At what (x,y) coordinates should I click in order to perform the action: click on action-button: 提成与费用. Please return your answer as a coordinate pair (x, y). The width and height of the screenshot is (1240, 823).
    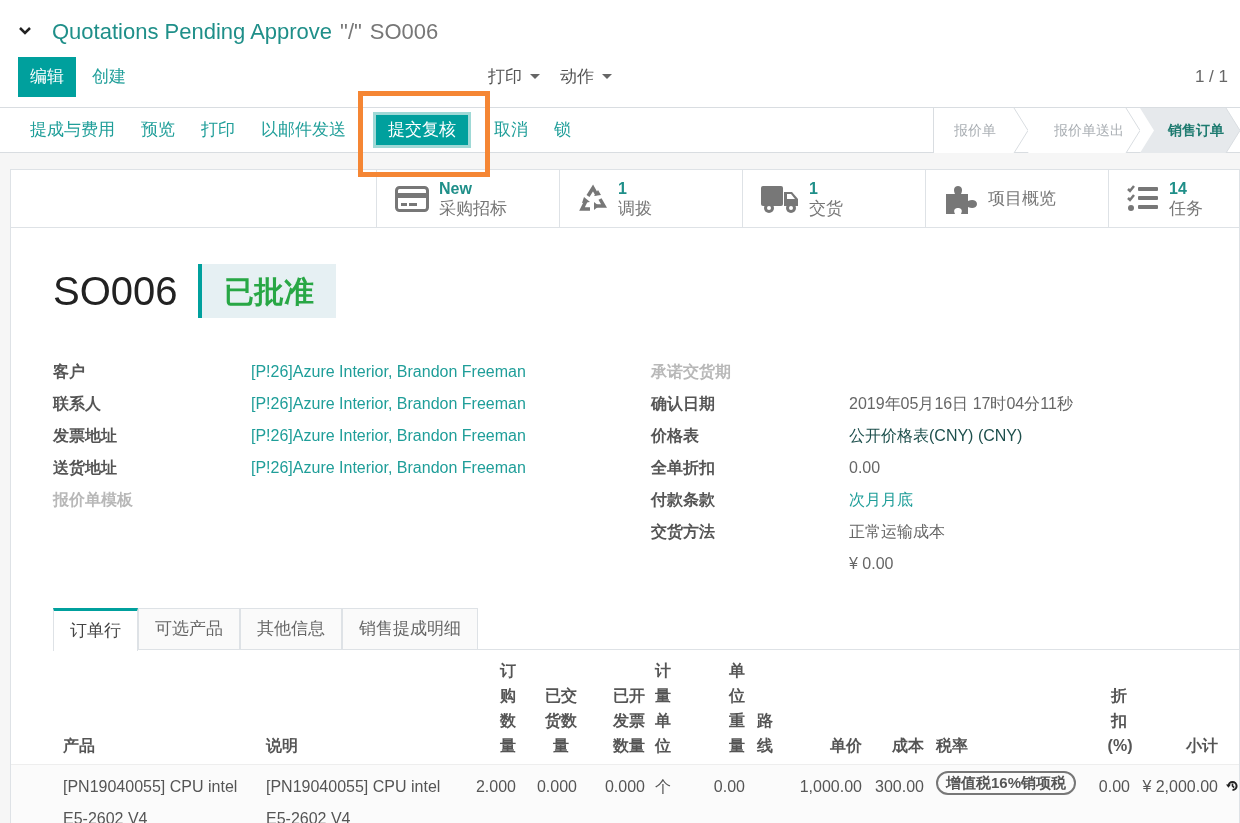
    Looking at the image, I should click on (72, 130).